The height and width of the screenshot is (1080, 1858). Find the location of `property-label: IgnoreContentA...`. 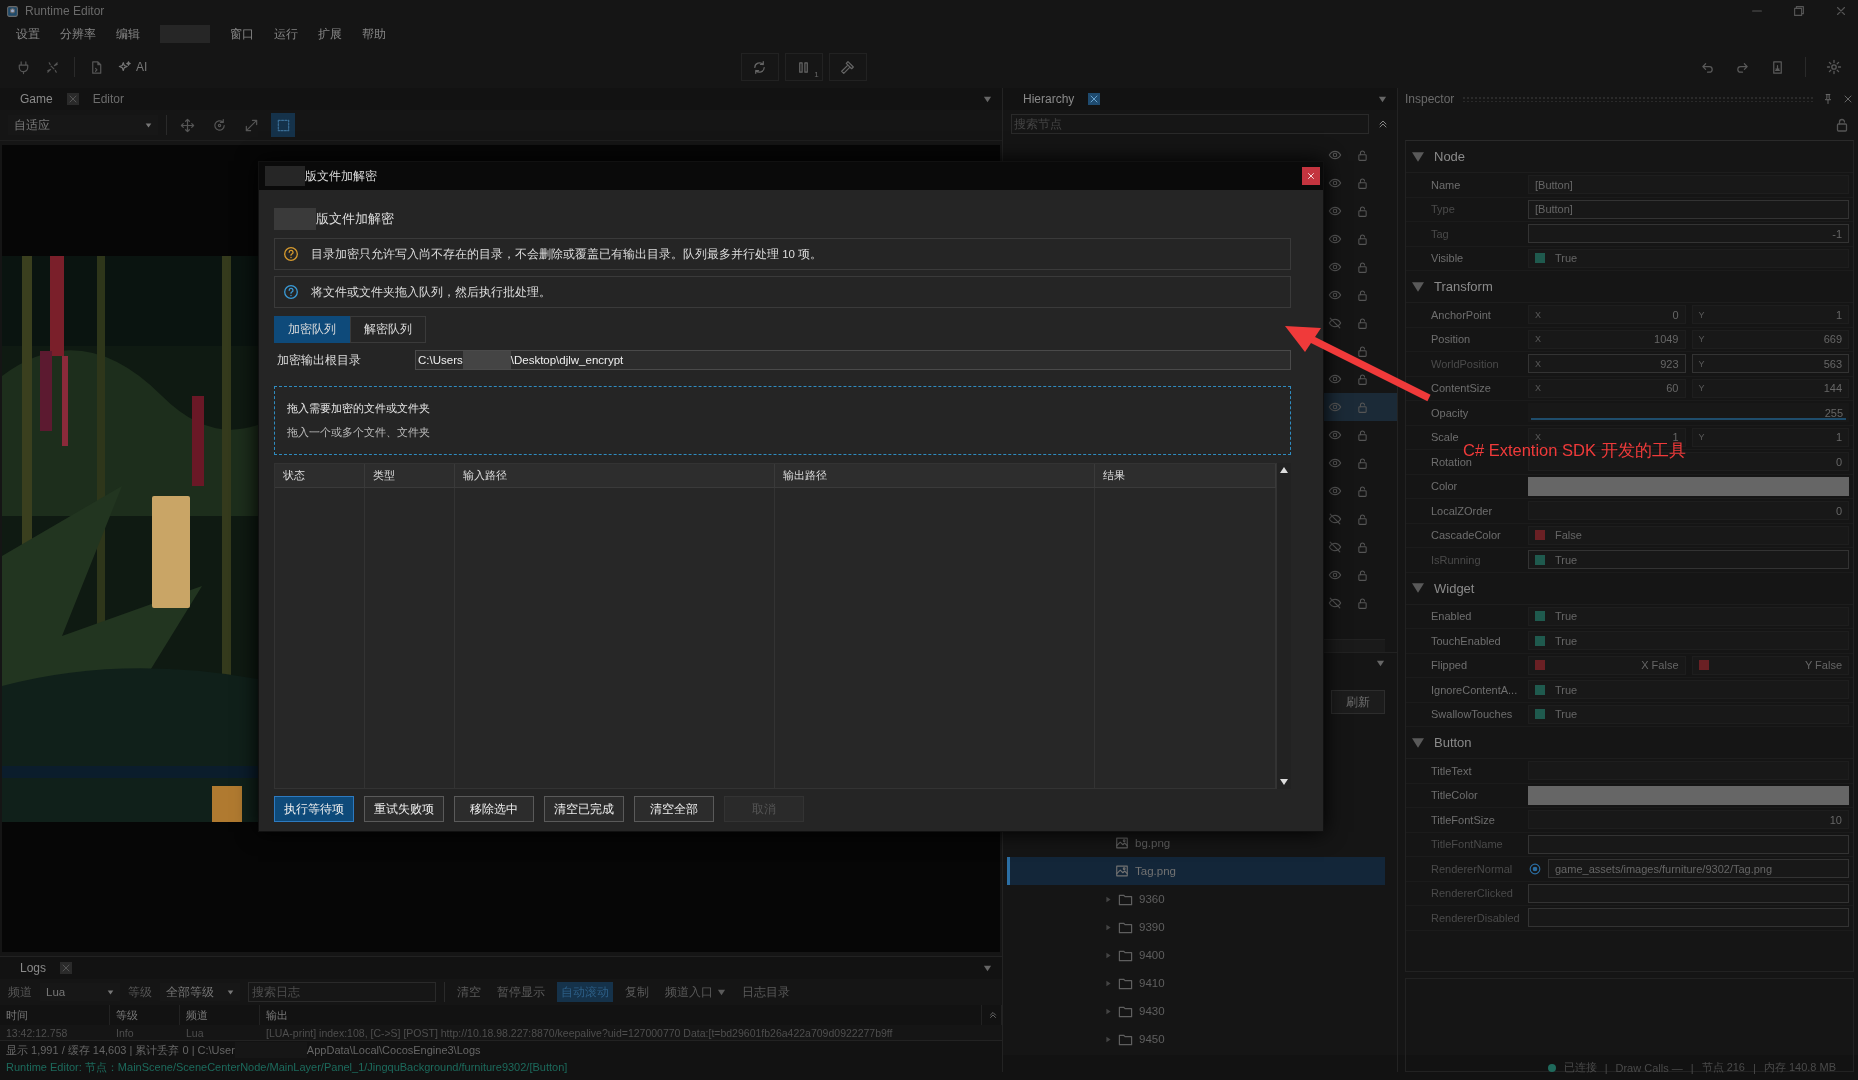

property-label: IgnoreContentA... is located at coordinates (1475, 689).